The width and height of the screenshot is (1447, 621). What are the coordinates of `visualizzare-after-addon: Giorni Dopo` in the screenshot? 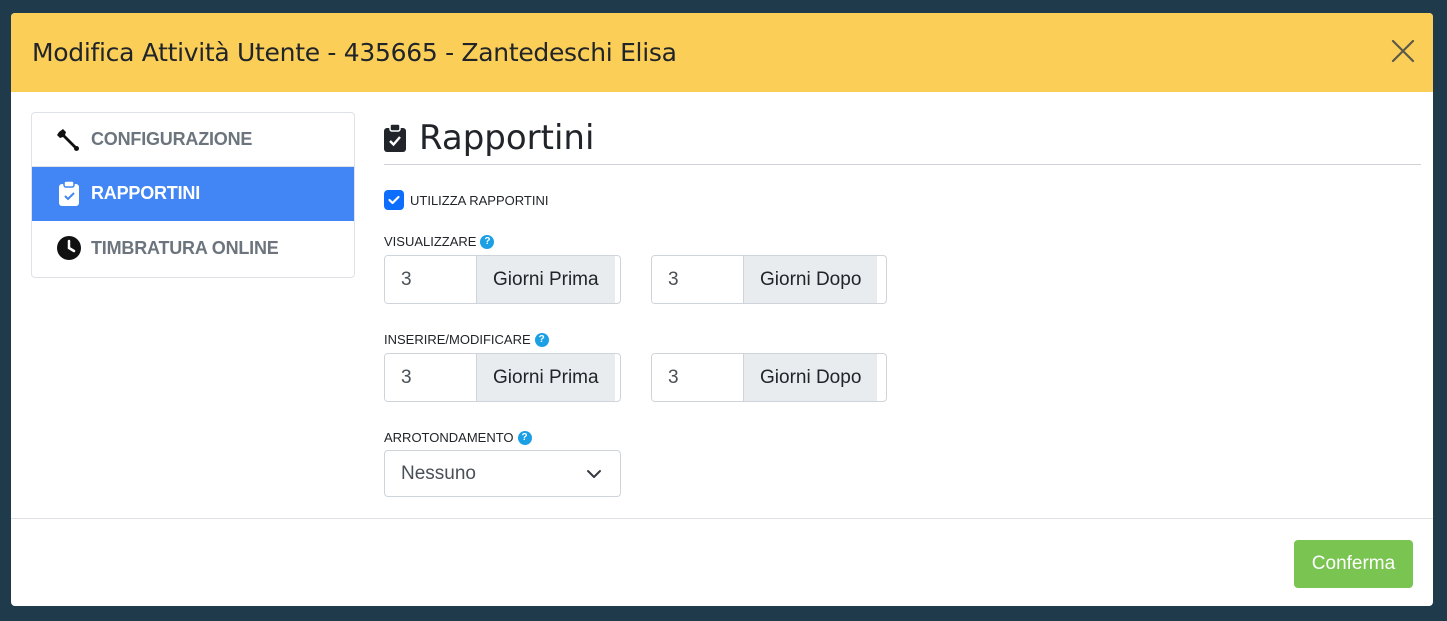 It's located at (811, 279).